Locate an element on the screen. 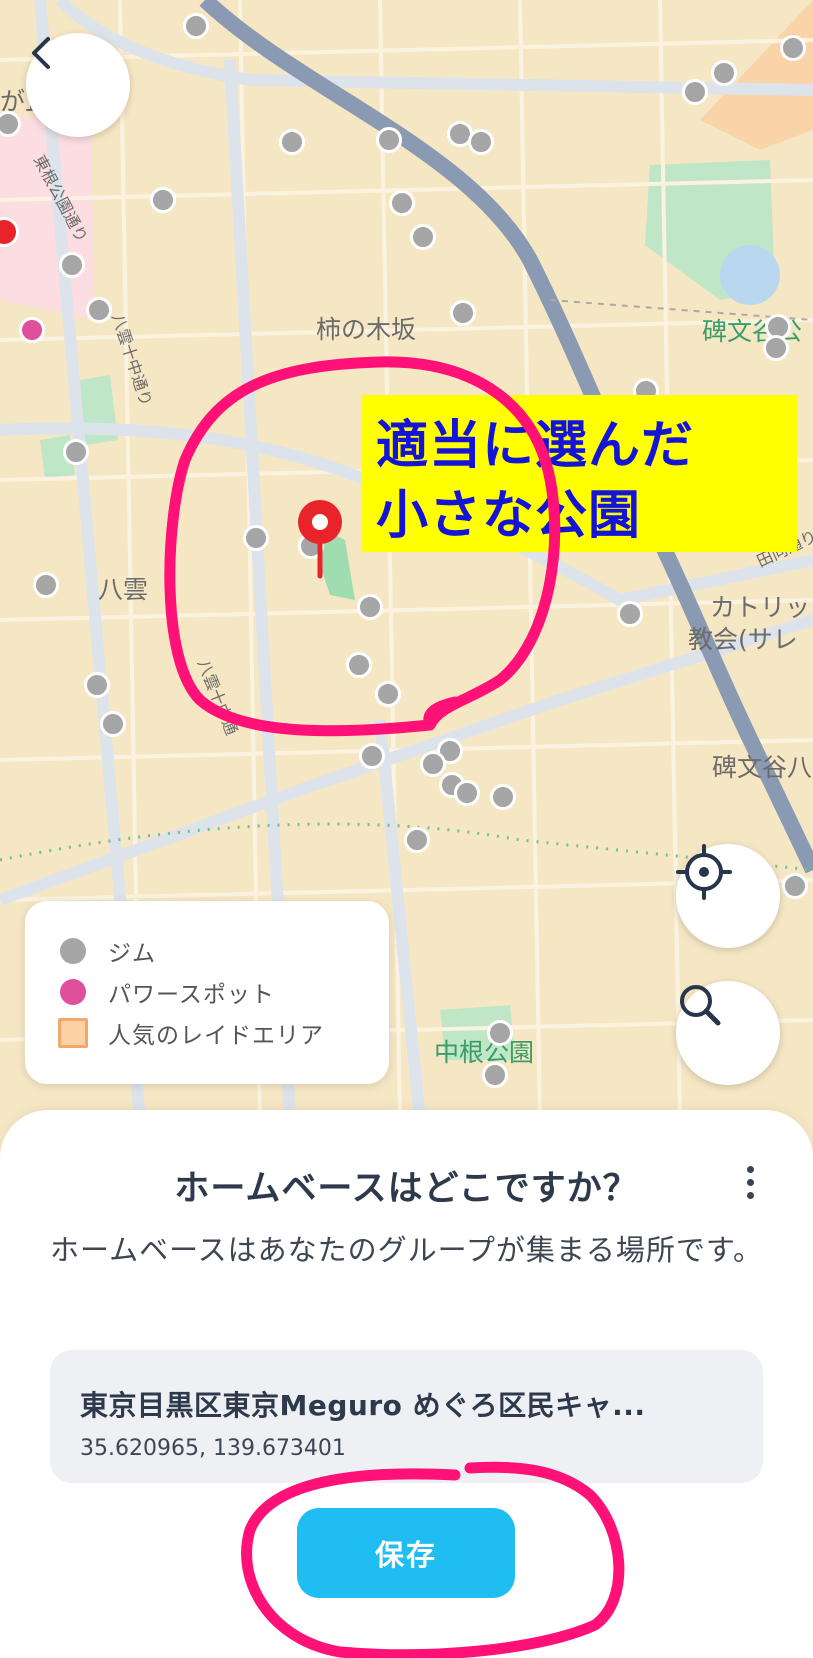 The width and height of the screenshot is (813, 1658). power-spot-marker is located at coordinates (32, 330).